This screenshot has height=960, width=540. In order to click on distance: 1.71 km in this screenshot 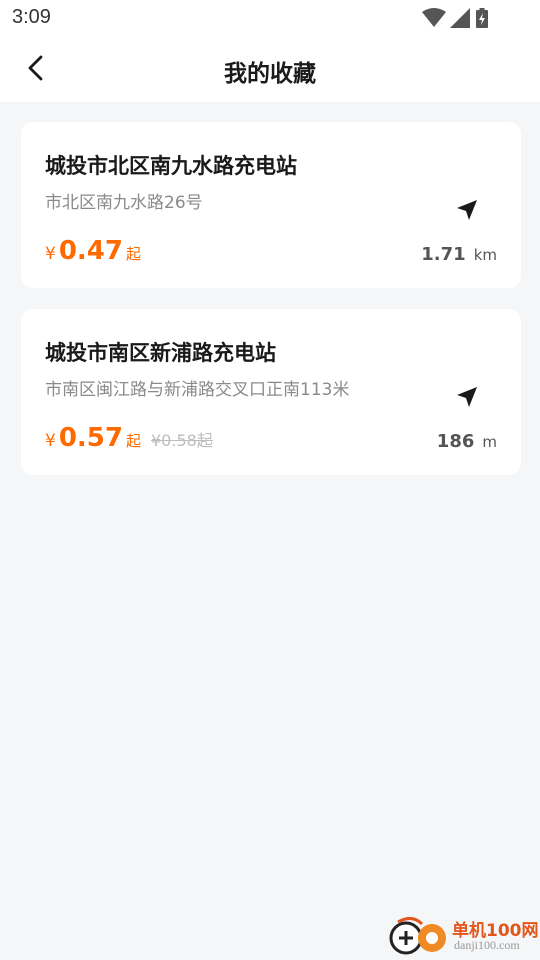, I will do `click(459, 254)`.